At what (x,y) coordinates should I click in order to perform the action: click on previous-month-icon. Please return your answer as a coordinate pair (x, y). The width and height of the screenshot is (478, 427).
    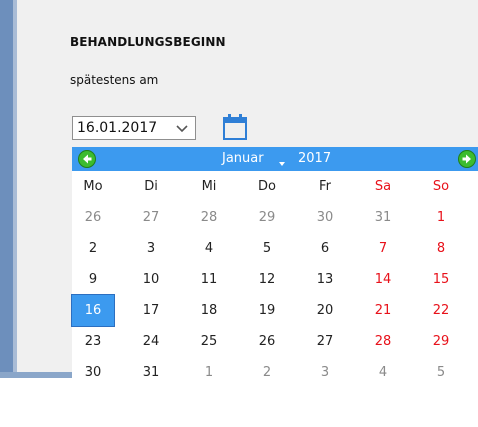
    Looking at the image, I should click on (87, 159).